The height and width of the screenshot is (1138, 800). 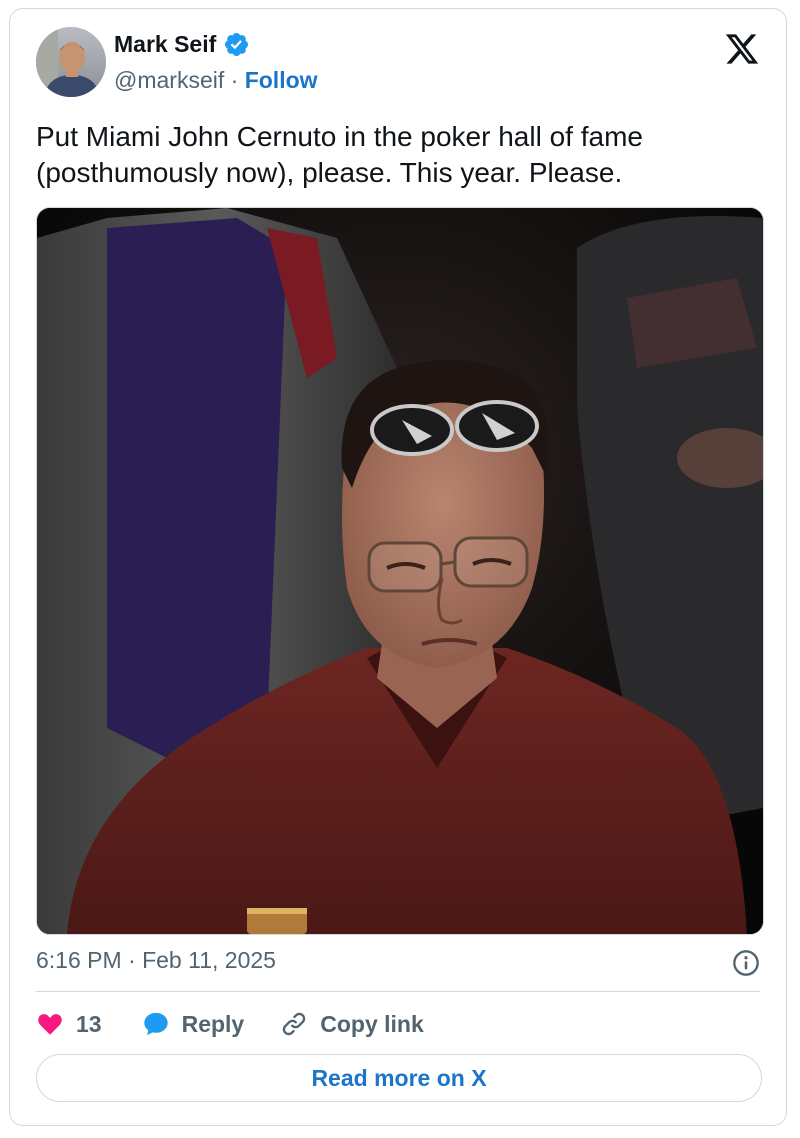 I want to click on read-more-button: Read more on X, so click(x=399, y=1078).